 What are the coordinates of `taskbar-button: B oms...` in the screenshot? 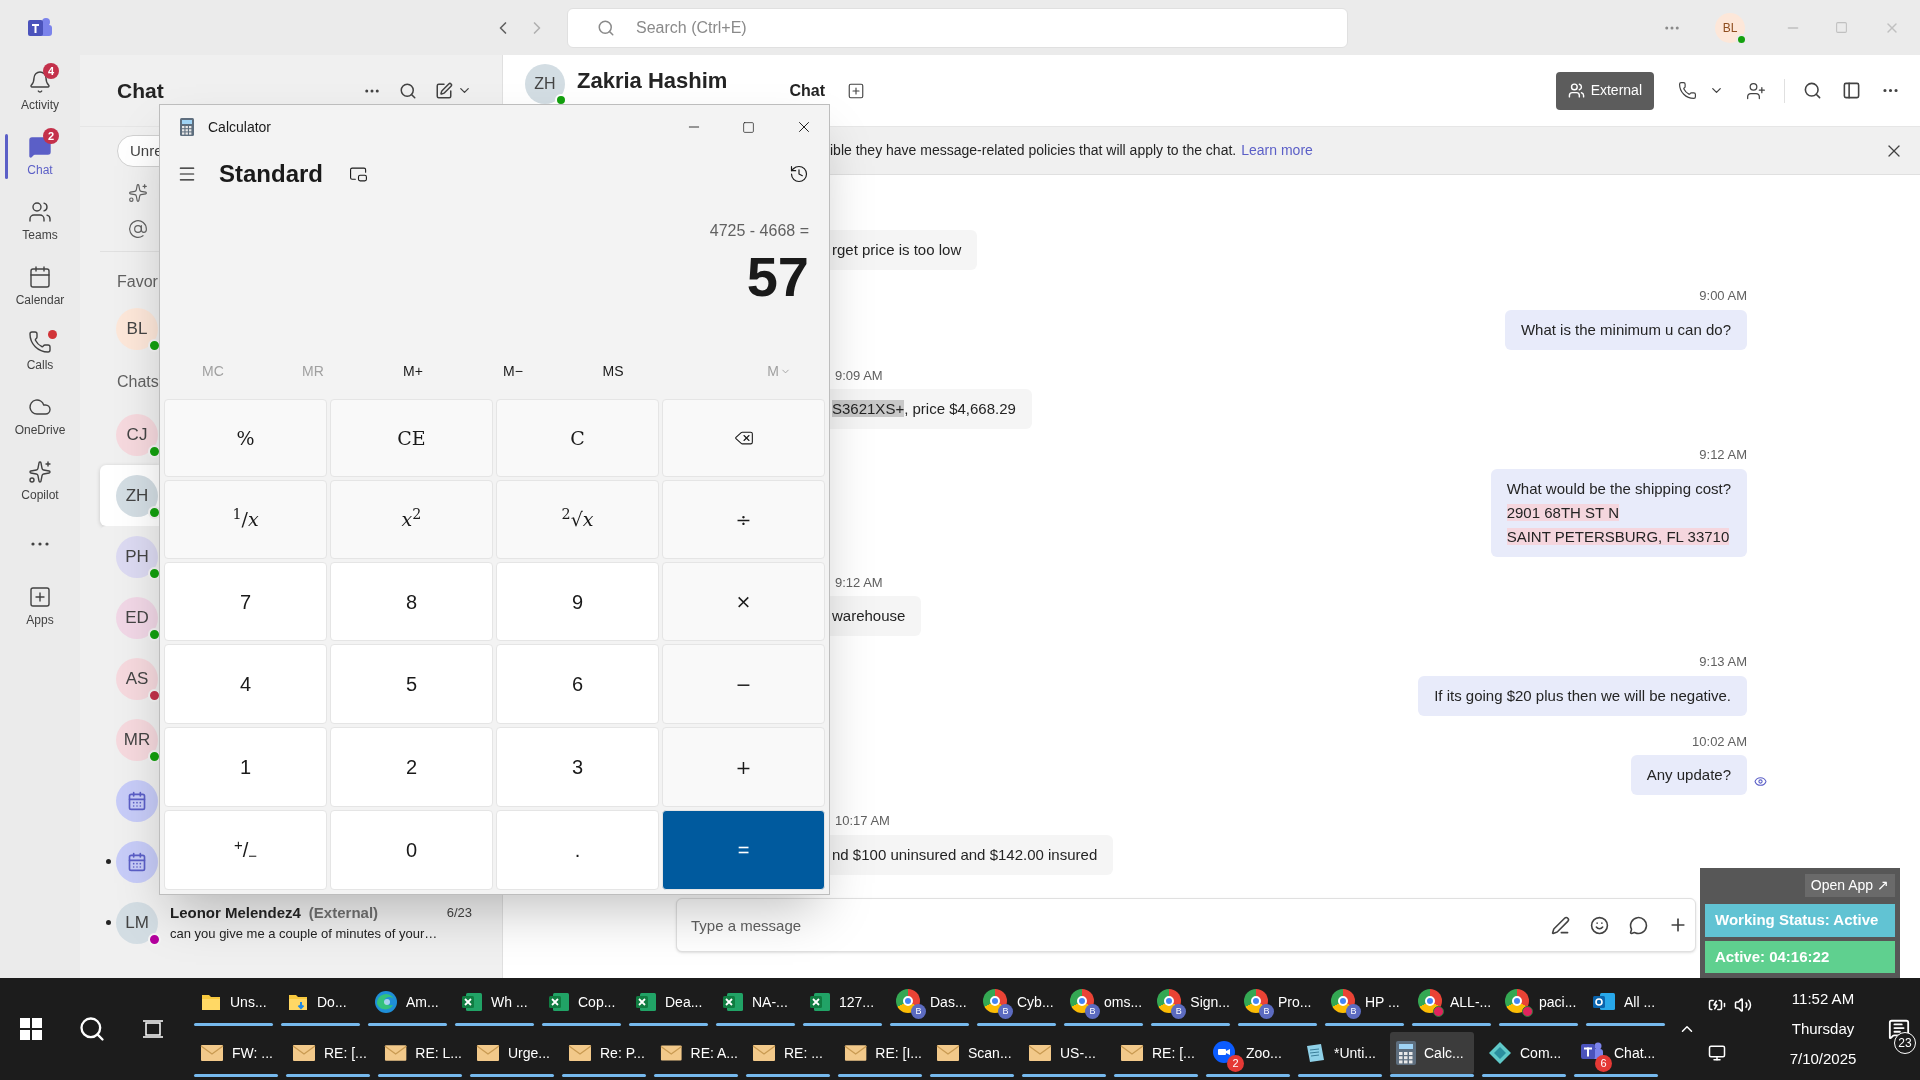 It's located at (1103, 1002).